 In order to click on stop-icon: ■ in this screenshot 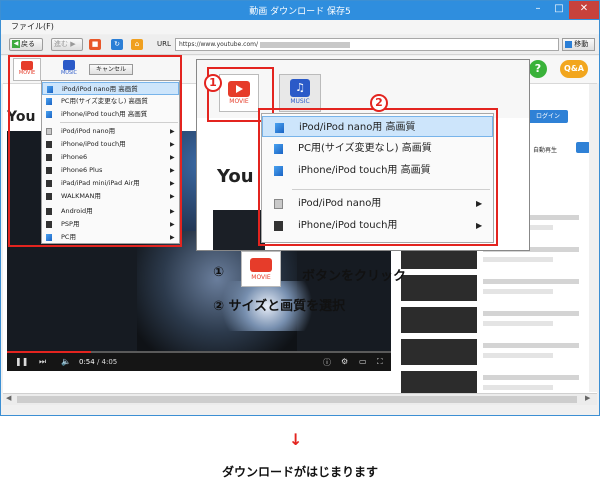, I will do `click(95, 44)`.